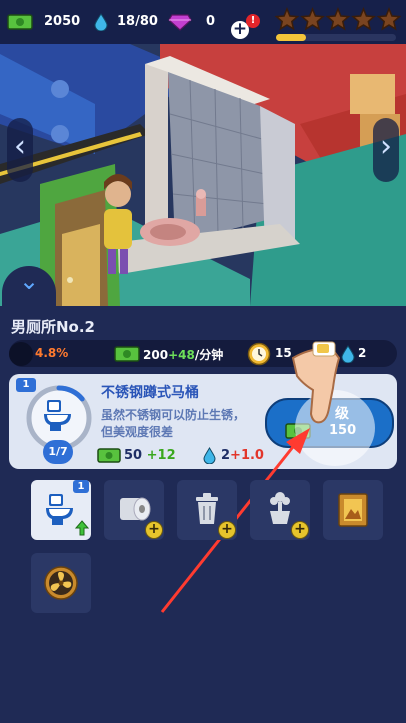 The image size is (406, 723). Describe the element at coordinates (253, 21) in the screenshot. I see `alert-badge: !` at that location.